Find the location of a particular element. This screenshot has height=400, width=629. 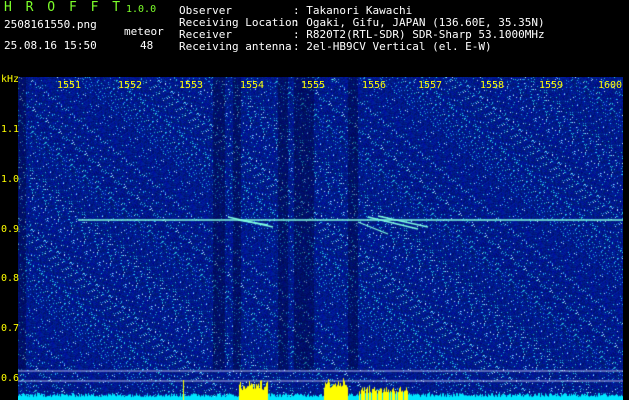

event-count: 48 is located at coordinates (147, 45).